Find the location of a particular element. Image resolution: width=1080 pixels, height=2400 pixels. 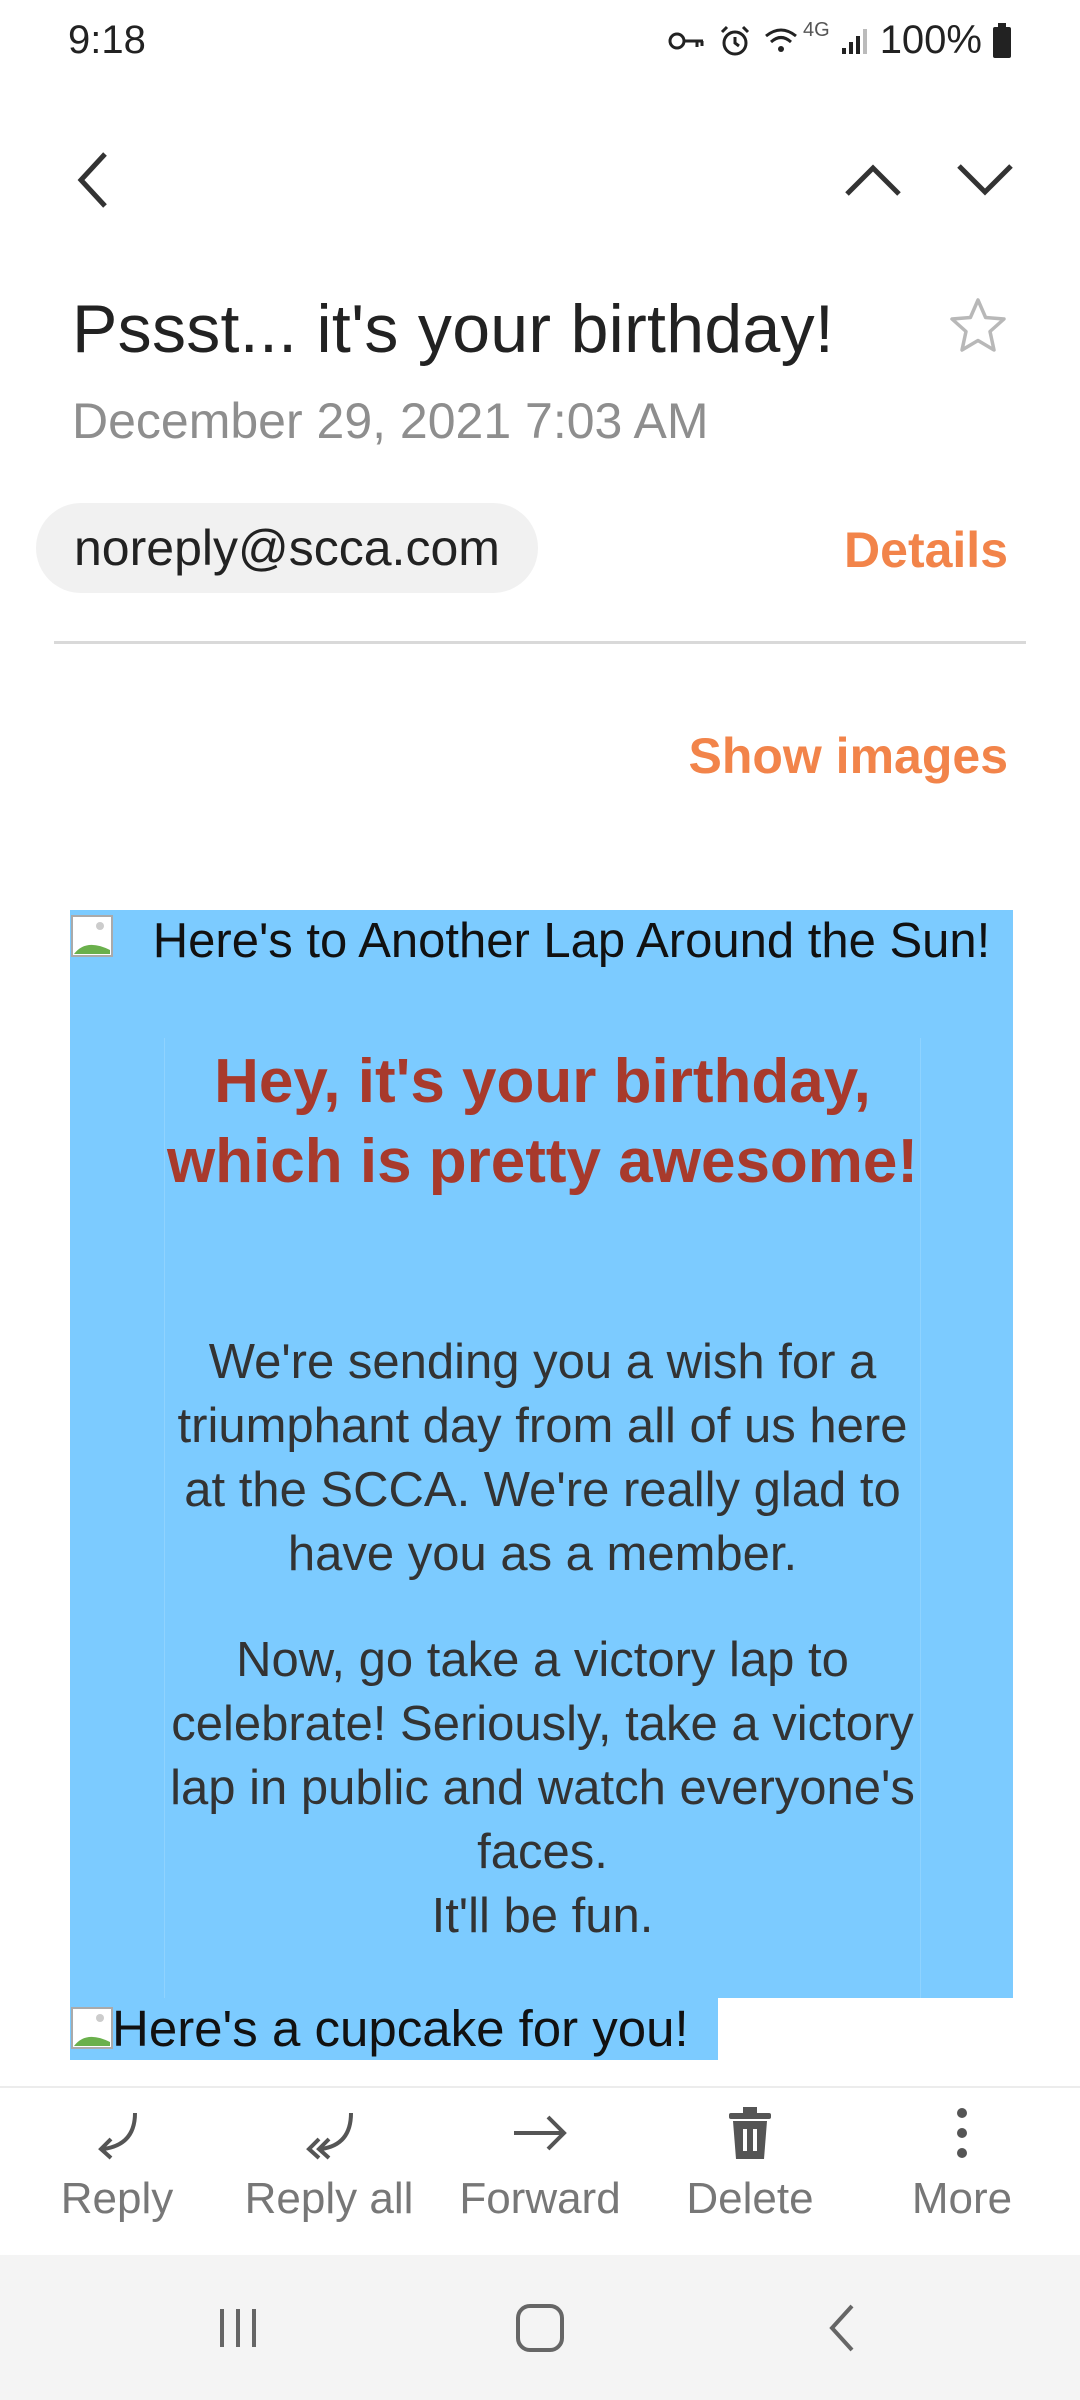

back-icon is located at coordinates (841, 2327).